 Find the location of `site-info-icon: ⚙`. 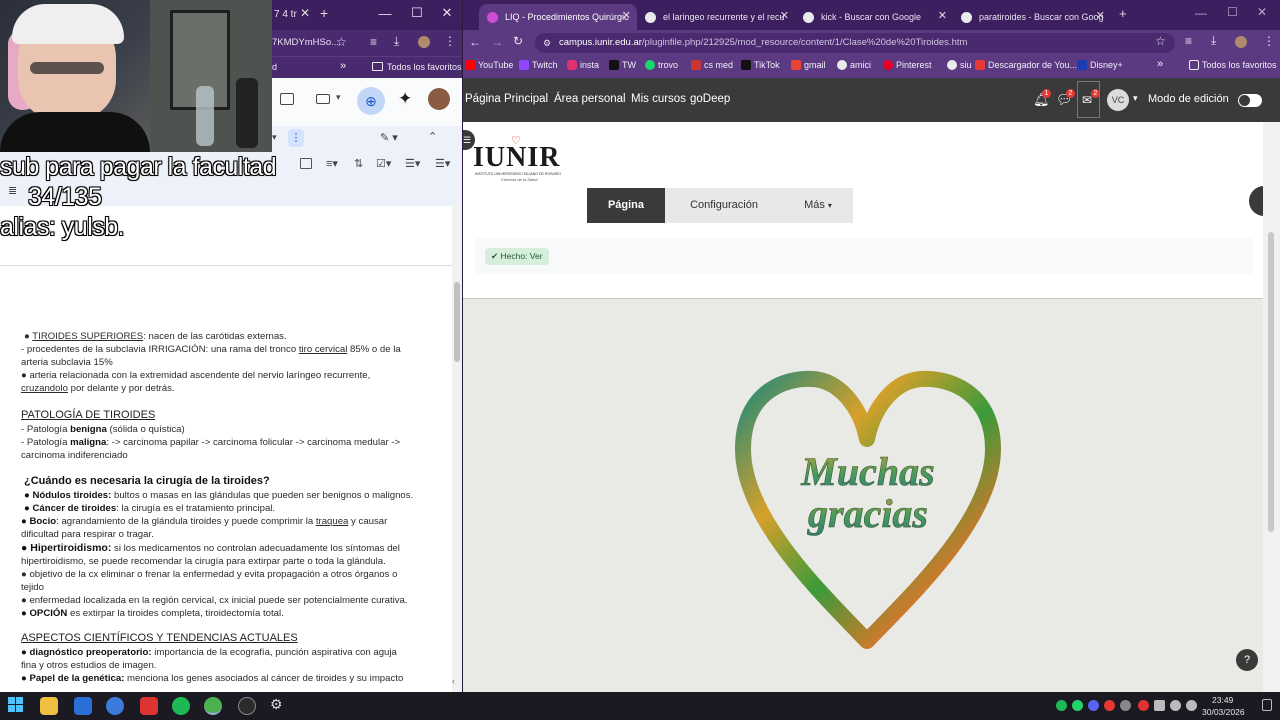

site-info-icon: ⚙ is located at coordinates (547, 43).